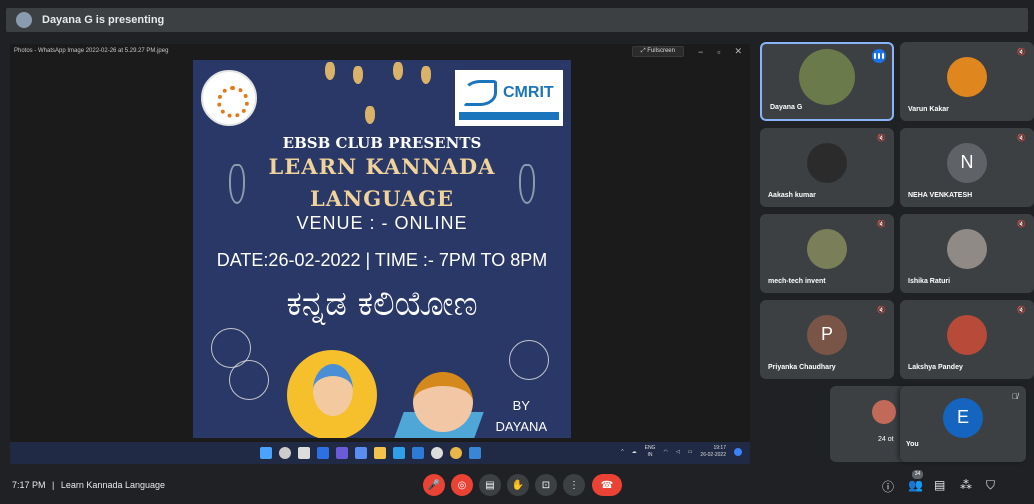  I want to click on poster-author: DAYANA, so click(521, 426).